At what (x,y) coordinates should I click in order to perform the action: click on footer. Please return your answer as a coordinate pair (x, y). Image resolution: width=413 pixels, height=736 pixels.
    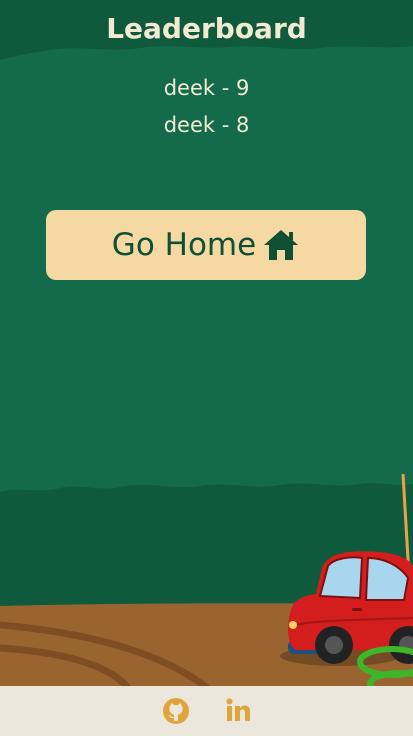
    Looking at the image, I should click on (206, 711).